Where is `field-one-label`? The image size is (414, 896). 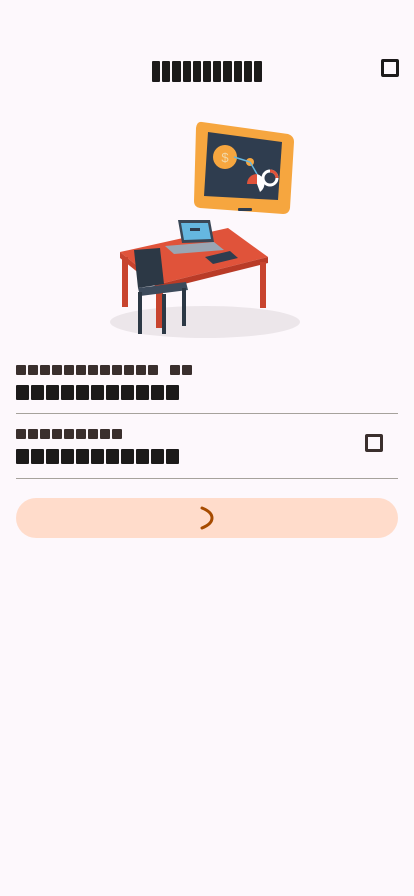
field-one-label is located at coordinates (207, 370).